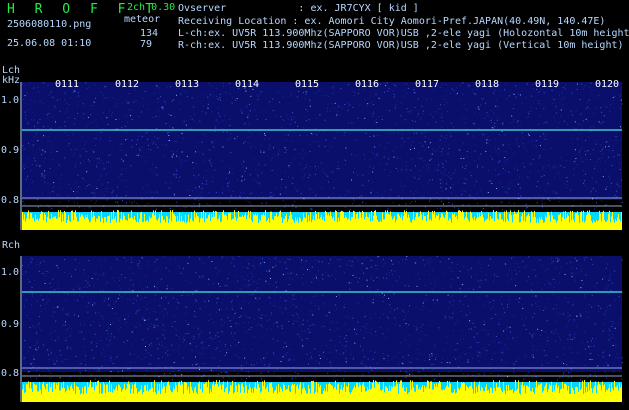  I want to click on lch-tick-2: 0.9, so click(10, 150).